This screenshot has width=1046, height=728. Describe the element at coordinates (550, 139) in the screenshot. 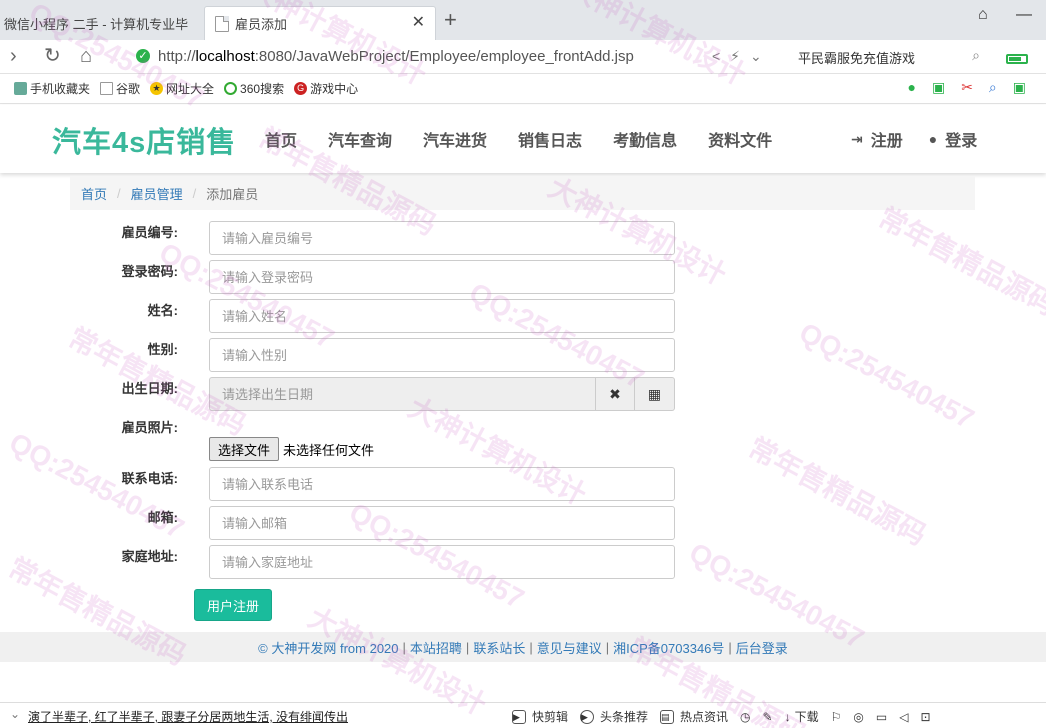

I see `nav-sales-log: 销售日志` at that location.